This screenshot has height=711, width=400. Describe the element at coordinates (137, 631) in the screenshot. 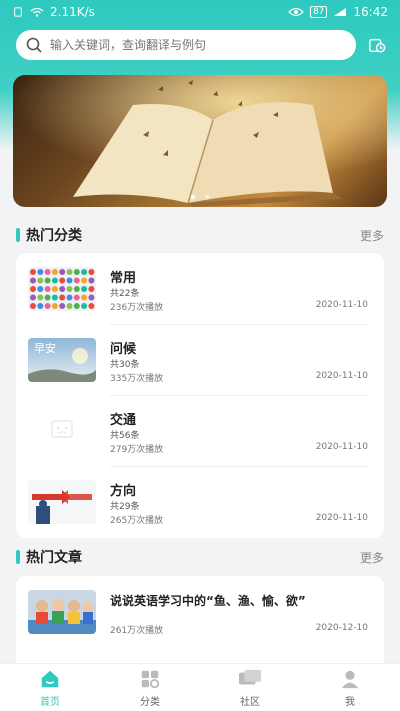

I see `article-plays: 261万次播放` at that location.